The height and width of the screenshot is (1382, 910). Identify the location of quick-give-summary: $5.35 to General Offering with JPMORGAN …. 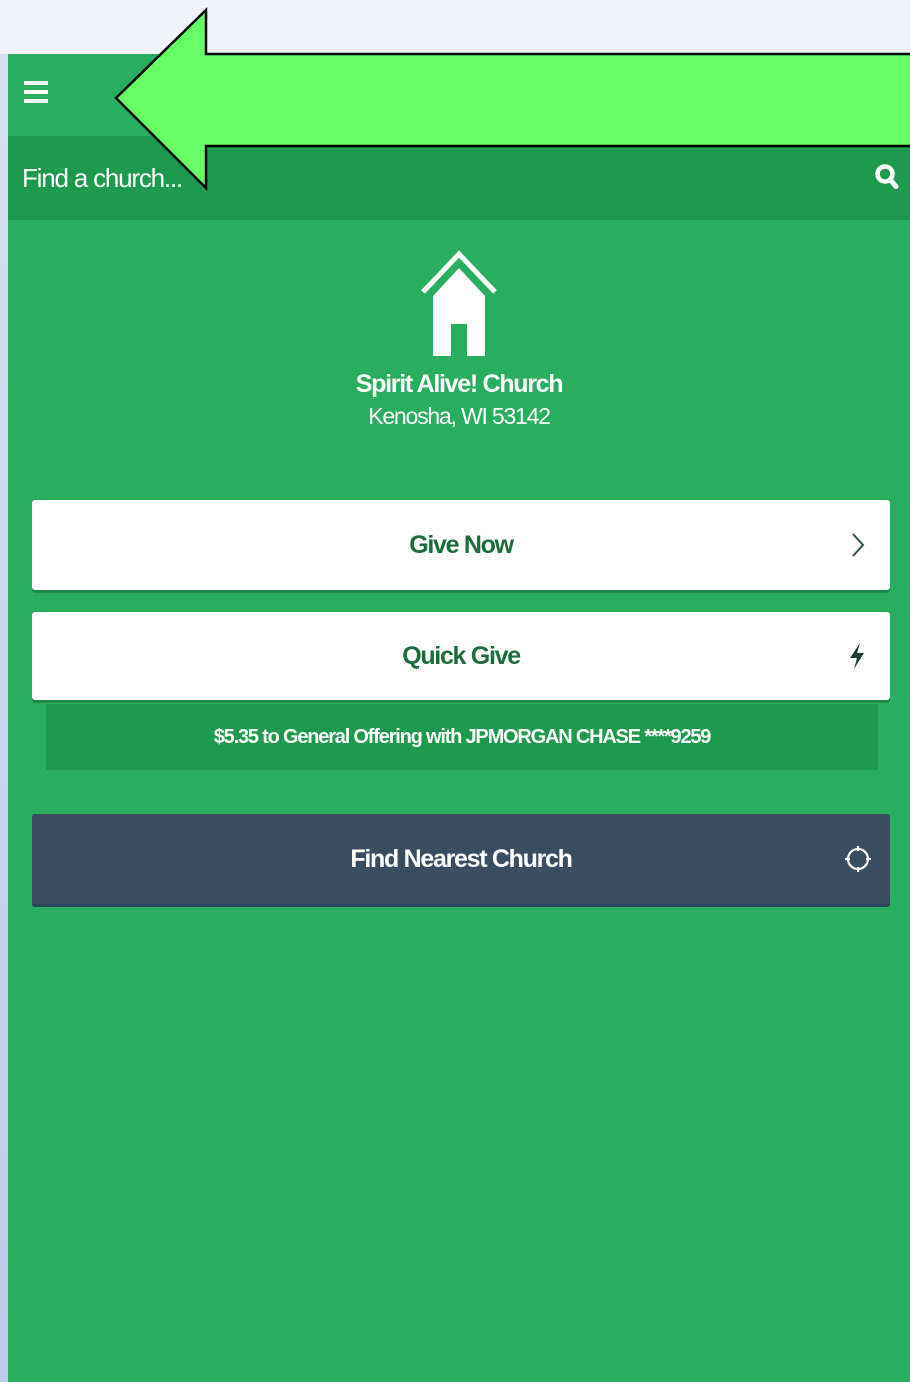
(462, 737).